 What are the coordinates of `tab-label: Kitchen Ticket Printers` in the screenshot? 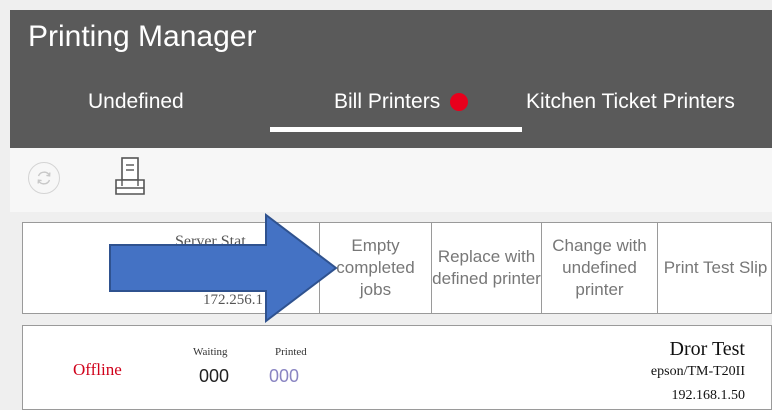 It's located at (630, 101).